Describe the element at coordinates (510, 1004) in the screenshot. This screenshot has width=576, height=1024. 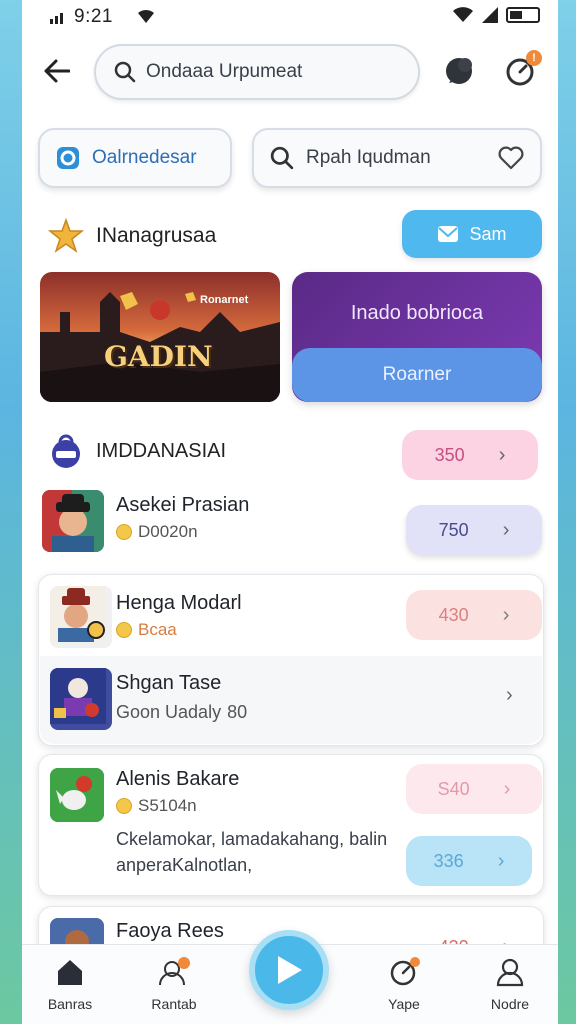
I see `nav-label: Nodre` at that location.